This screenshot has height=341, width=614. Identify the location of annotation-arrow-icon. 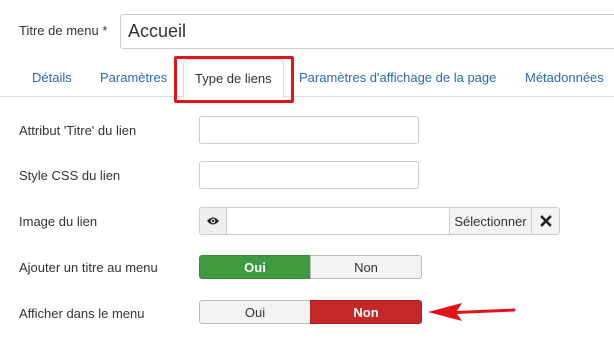
(472, 312).